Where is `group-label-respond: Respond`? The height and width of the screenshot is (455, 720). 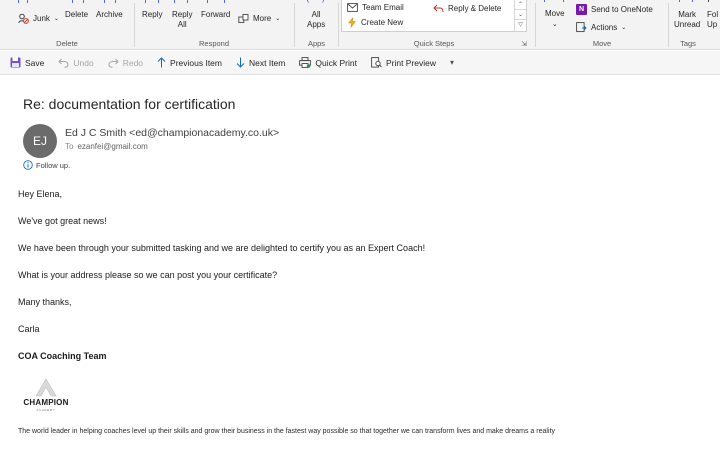
group-label-respond: Respond is located at coordinates (214, 43).